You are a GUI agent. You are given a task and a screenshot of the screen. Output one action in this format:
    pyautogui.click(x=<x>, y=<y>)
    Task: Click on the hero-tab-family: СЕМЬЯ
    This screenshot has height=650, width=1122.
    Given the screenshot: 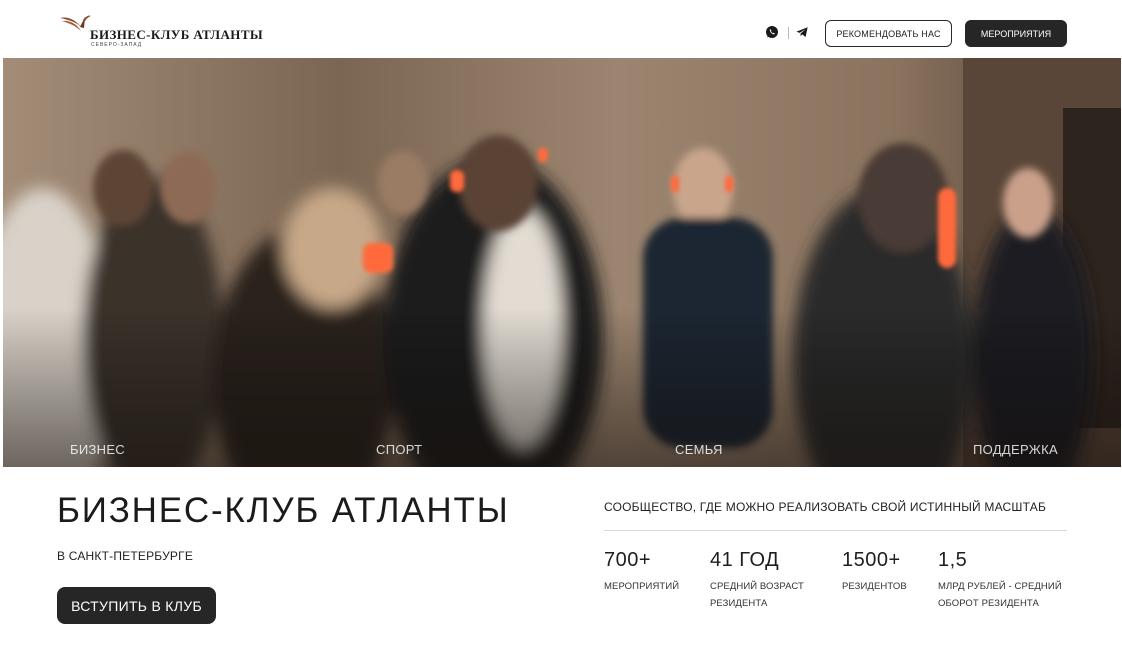 What is the action you would take?
    pyautogui.click(x=699, y=449)
    